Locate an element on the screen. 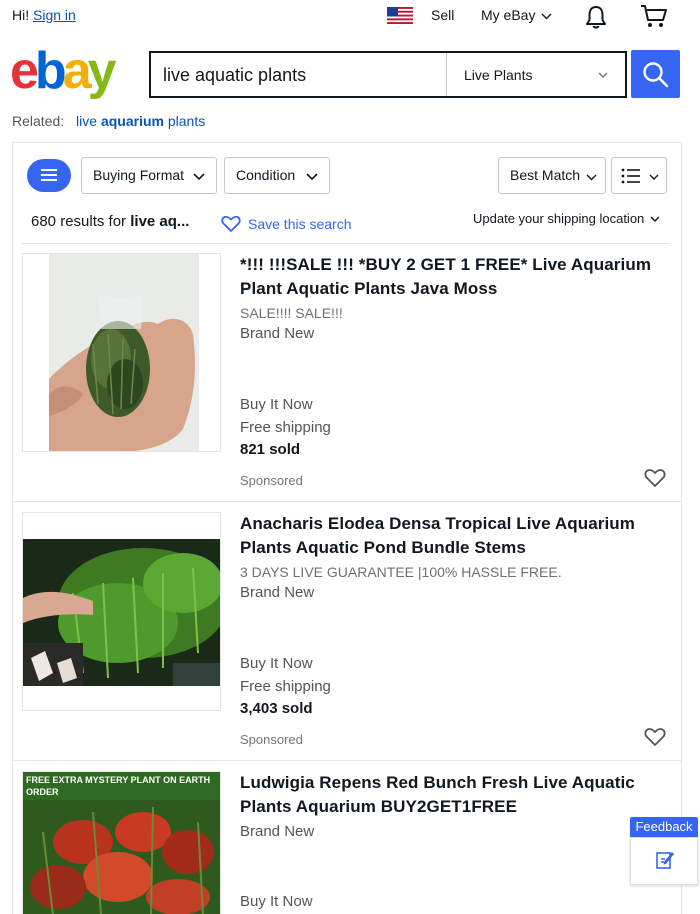  us-flag-icon is located at coordinates (400, 15).